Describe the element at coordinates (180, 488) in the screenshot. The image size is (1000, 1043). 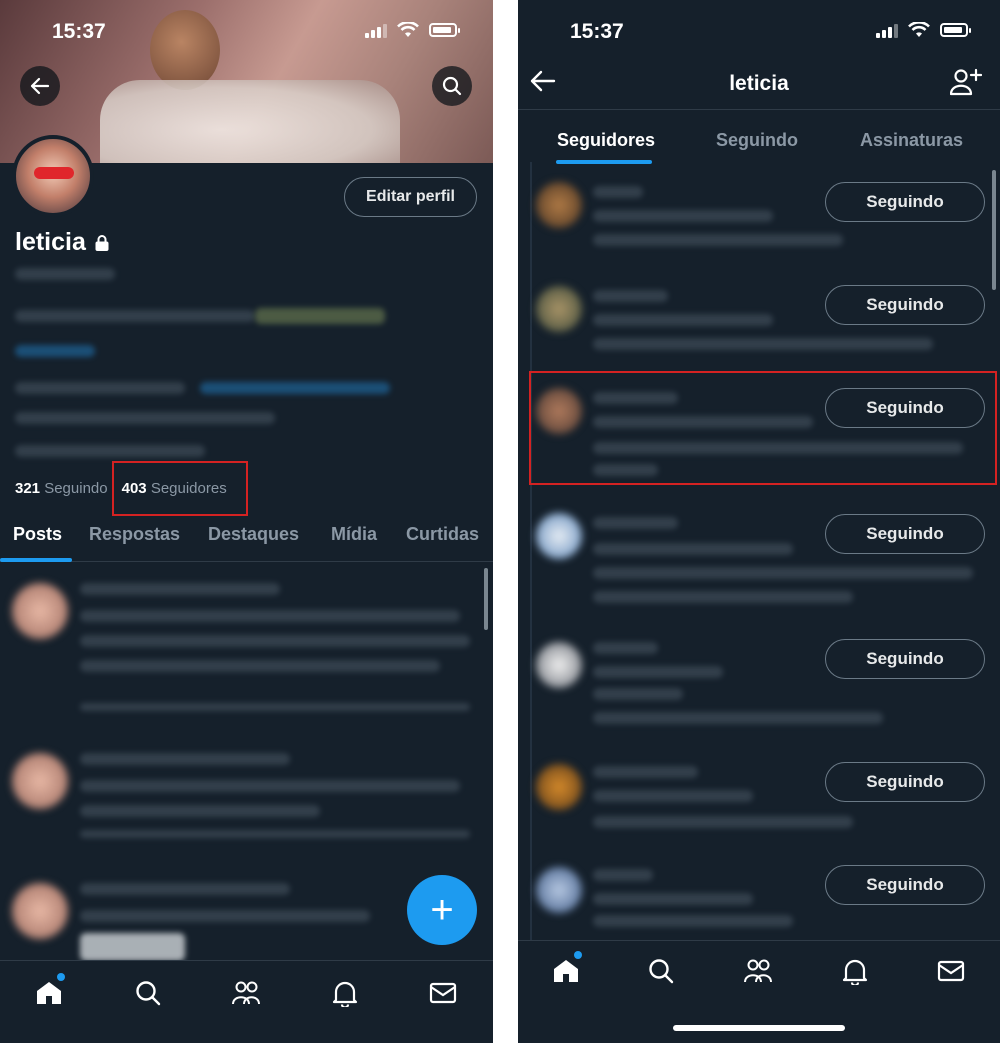
I see `followers-highlight-box` at that location.